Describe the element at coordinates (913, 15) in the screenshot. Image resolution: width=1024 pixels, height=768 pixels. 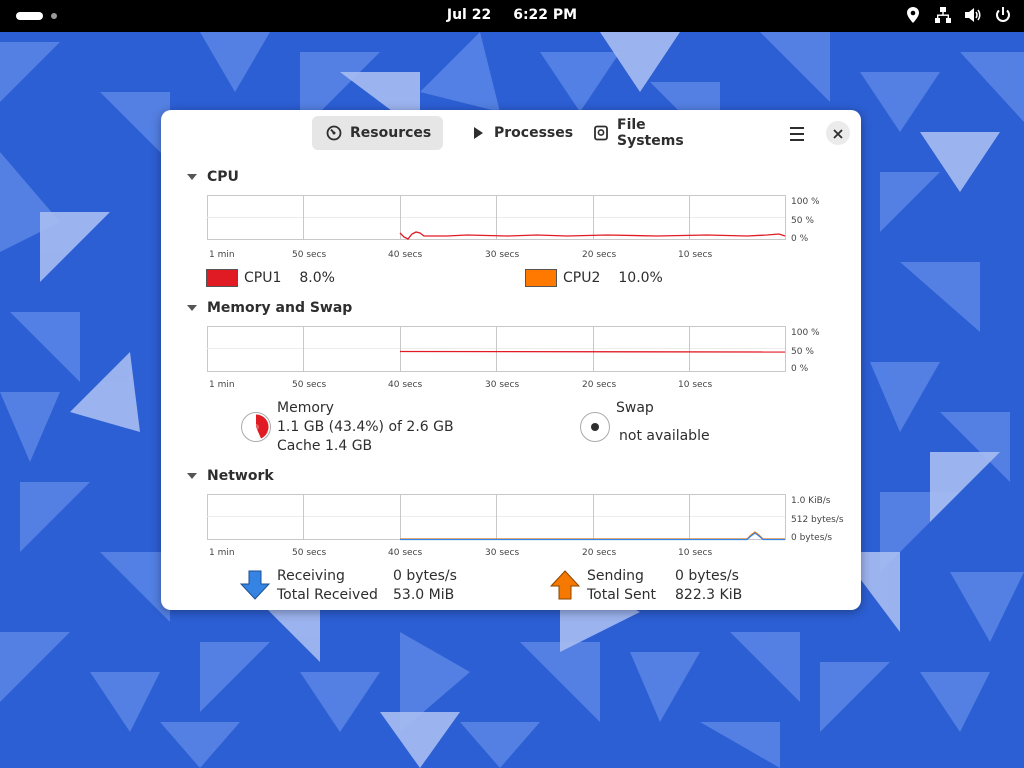
I see `location-icon` at that location.